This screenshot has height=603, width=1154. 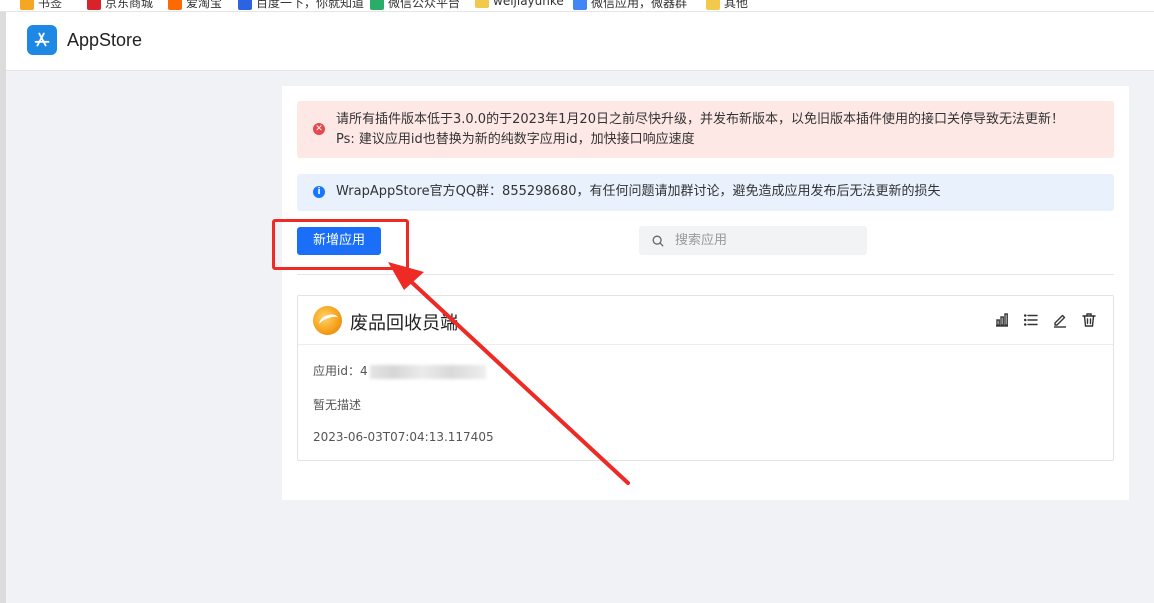 What do you see at coordinates (580, 5) in the screenshot?
I see `globe-icon` at bounding box center [580, 5].